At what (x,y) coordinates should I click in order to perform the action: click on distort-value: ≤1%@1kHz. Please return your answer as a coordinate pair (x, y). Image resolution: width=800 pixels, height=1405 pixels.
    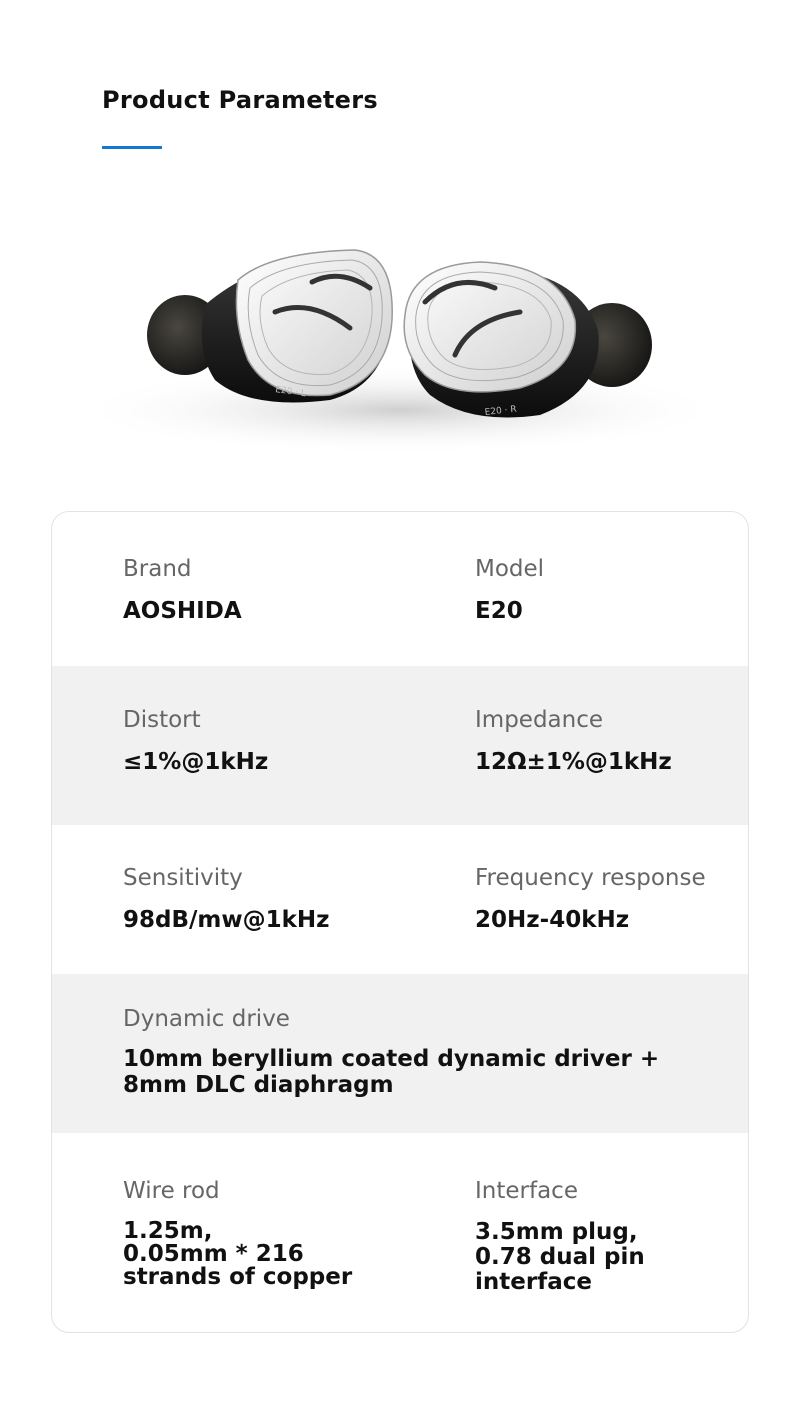
    Looking at the image, I should click on (196, 762).